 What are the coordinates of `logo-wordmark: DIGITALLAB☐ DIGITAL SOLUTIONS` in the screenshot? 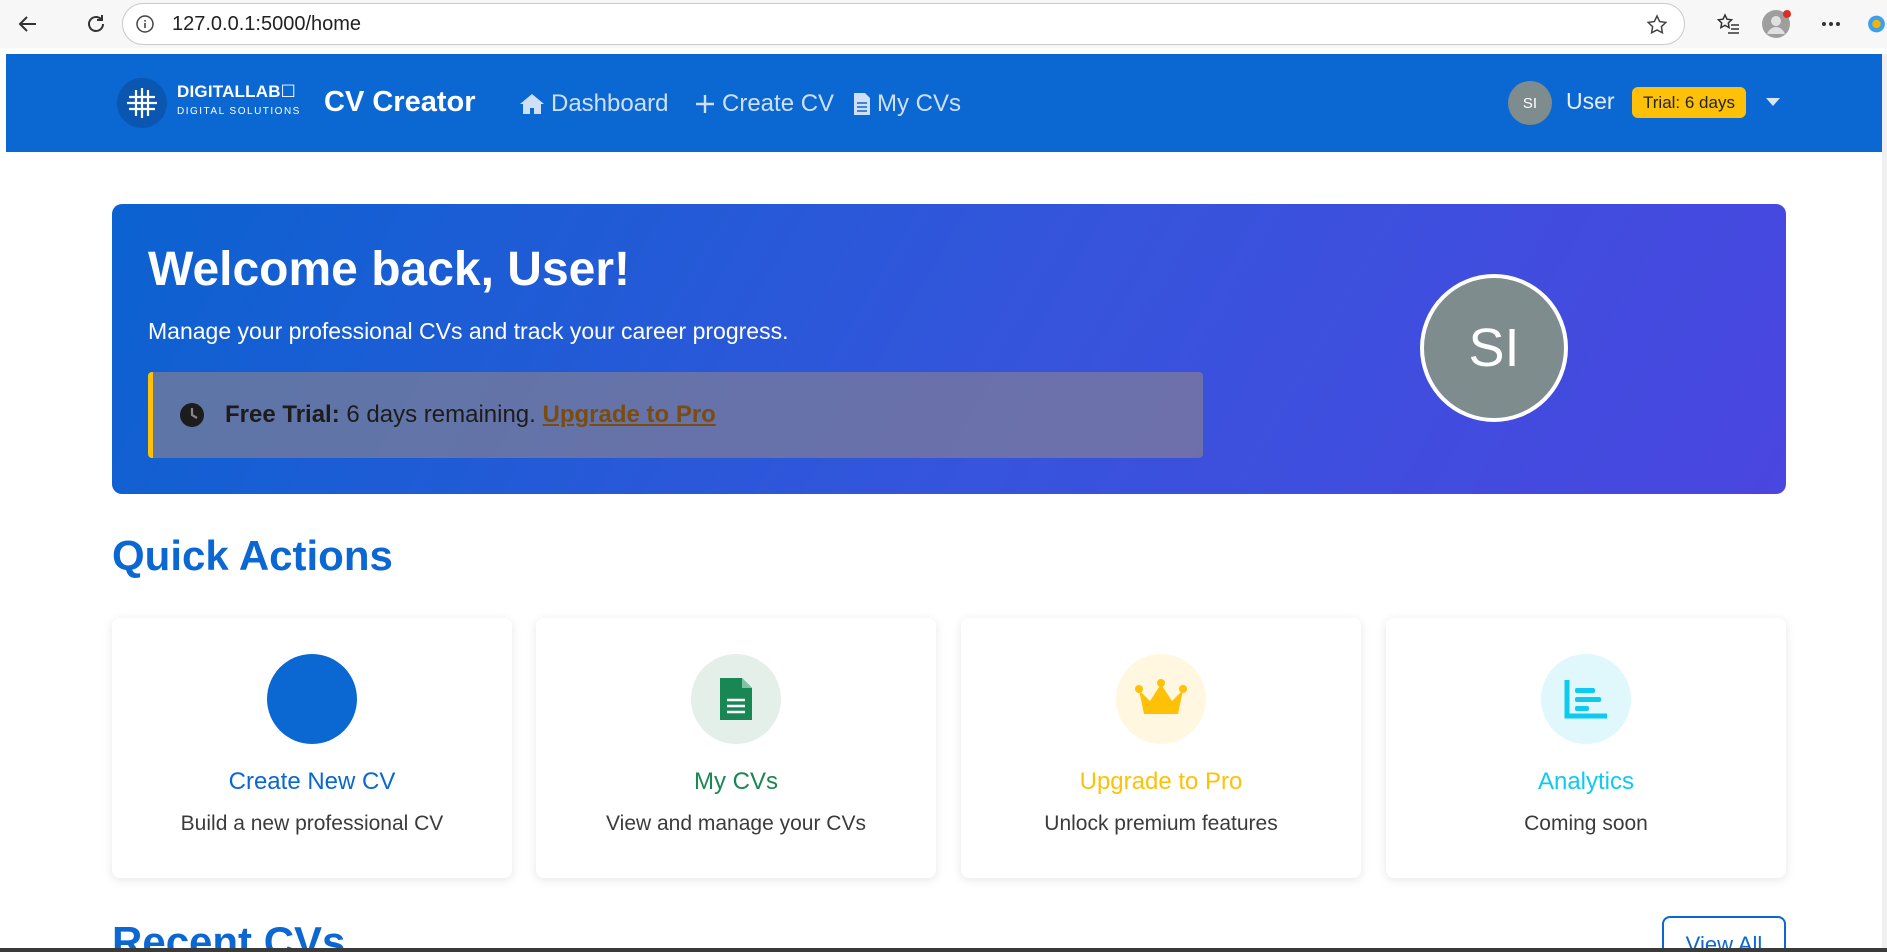 It's located at (239, 99).